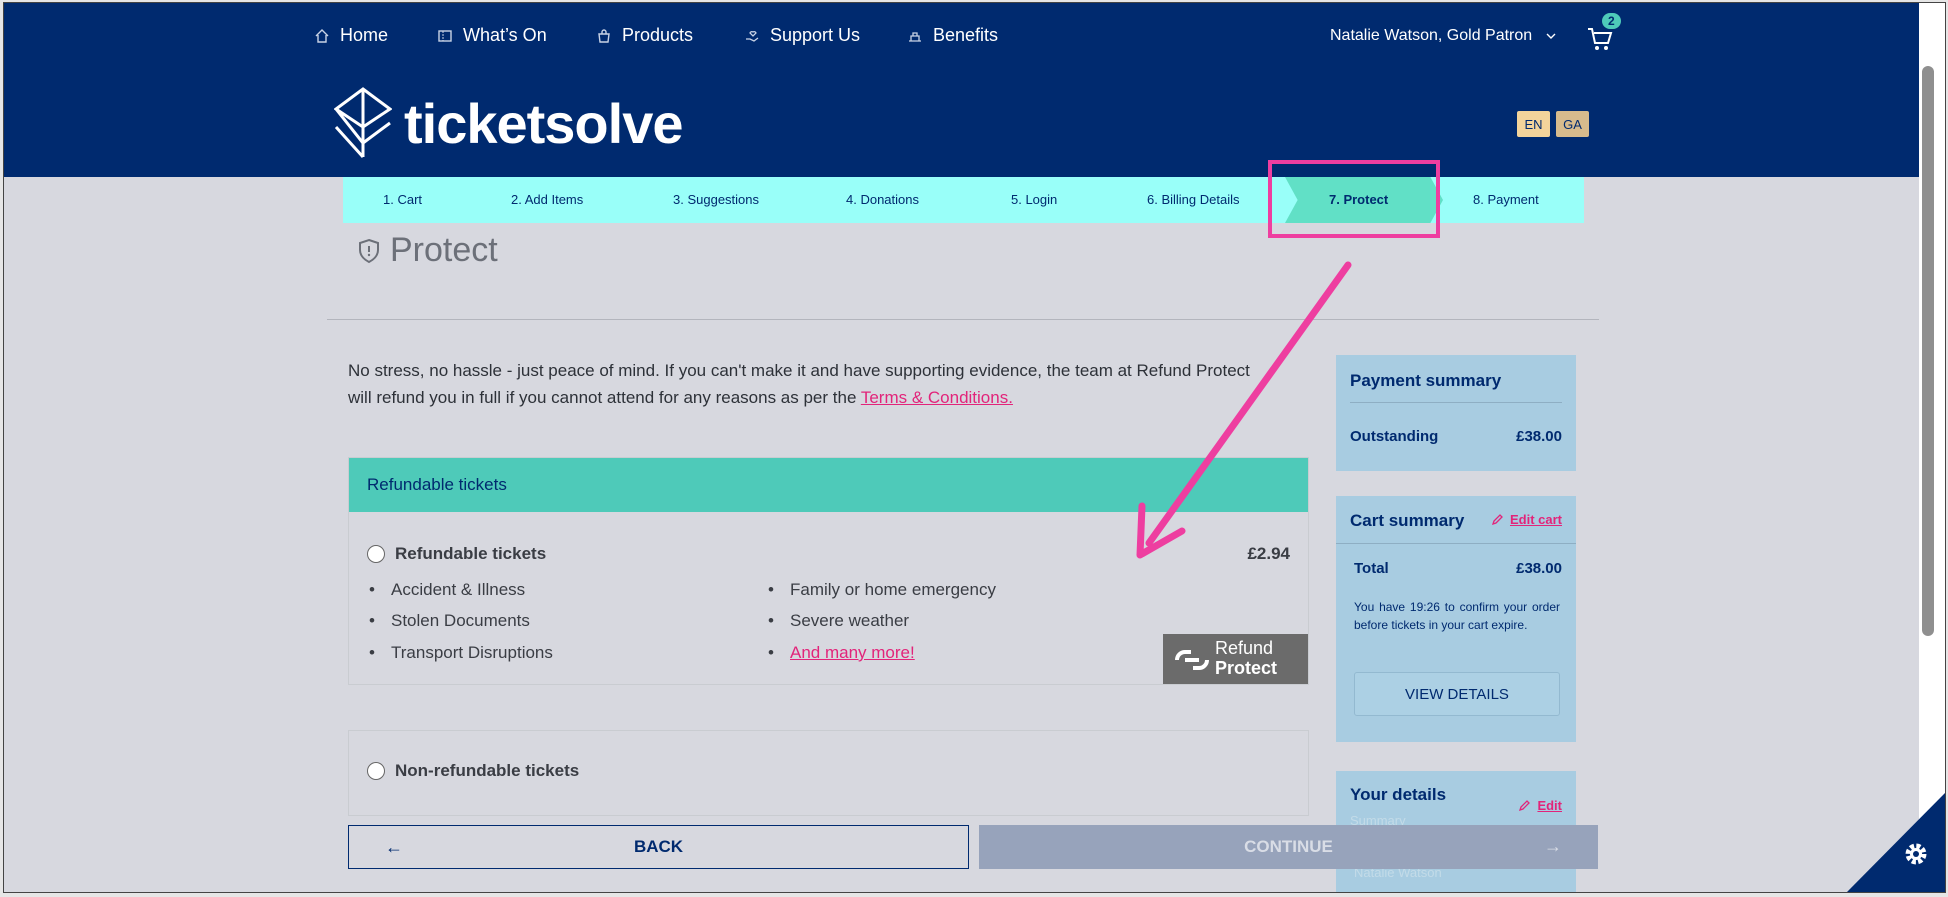 Image resolution: width=1948 pixels, height=897 pixels. I want to click on cart-count-badge: 2, so click(1611, 21).